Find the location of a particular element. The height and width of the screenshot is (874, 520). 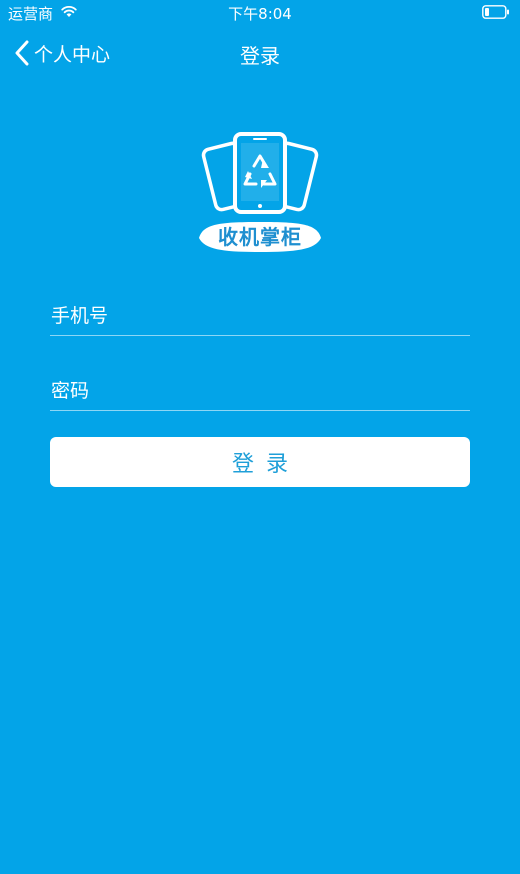

battery-icon is located at coordinates (495, 12).